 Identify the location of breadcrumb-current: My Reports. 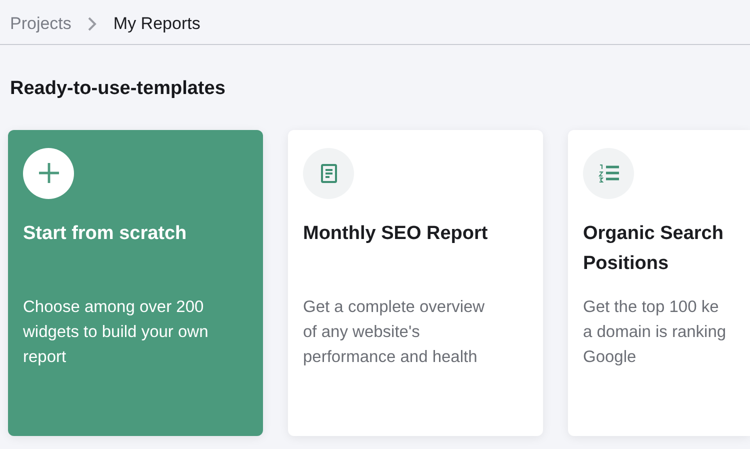
(156, 23).